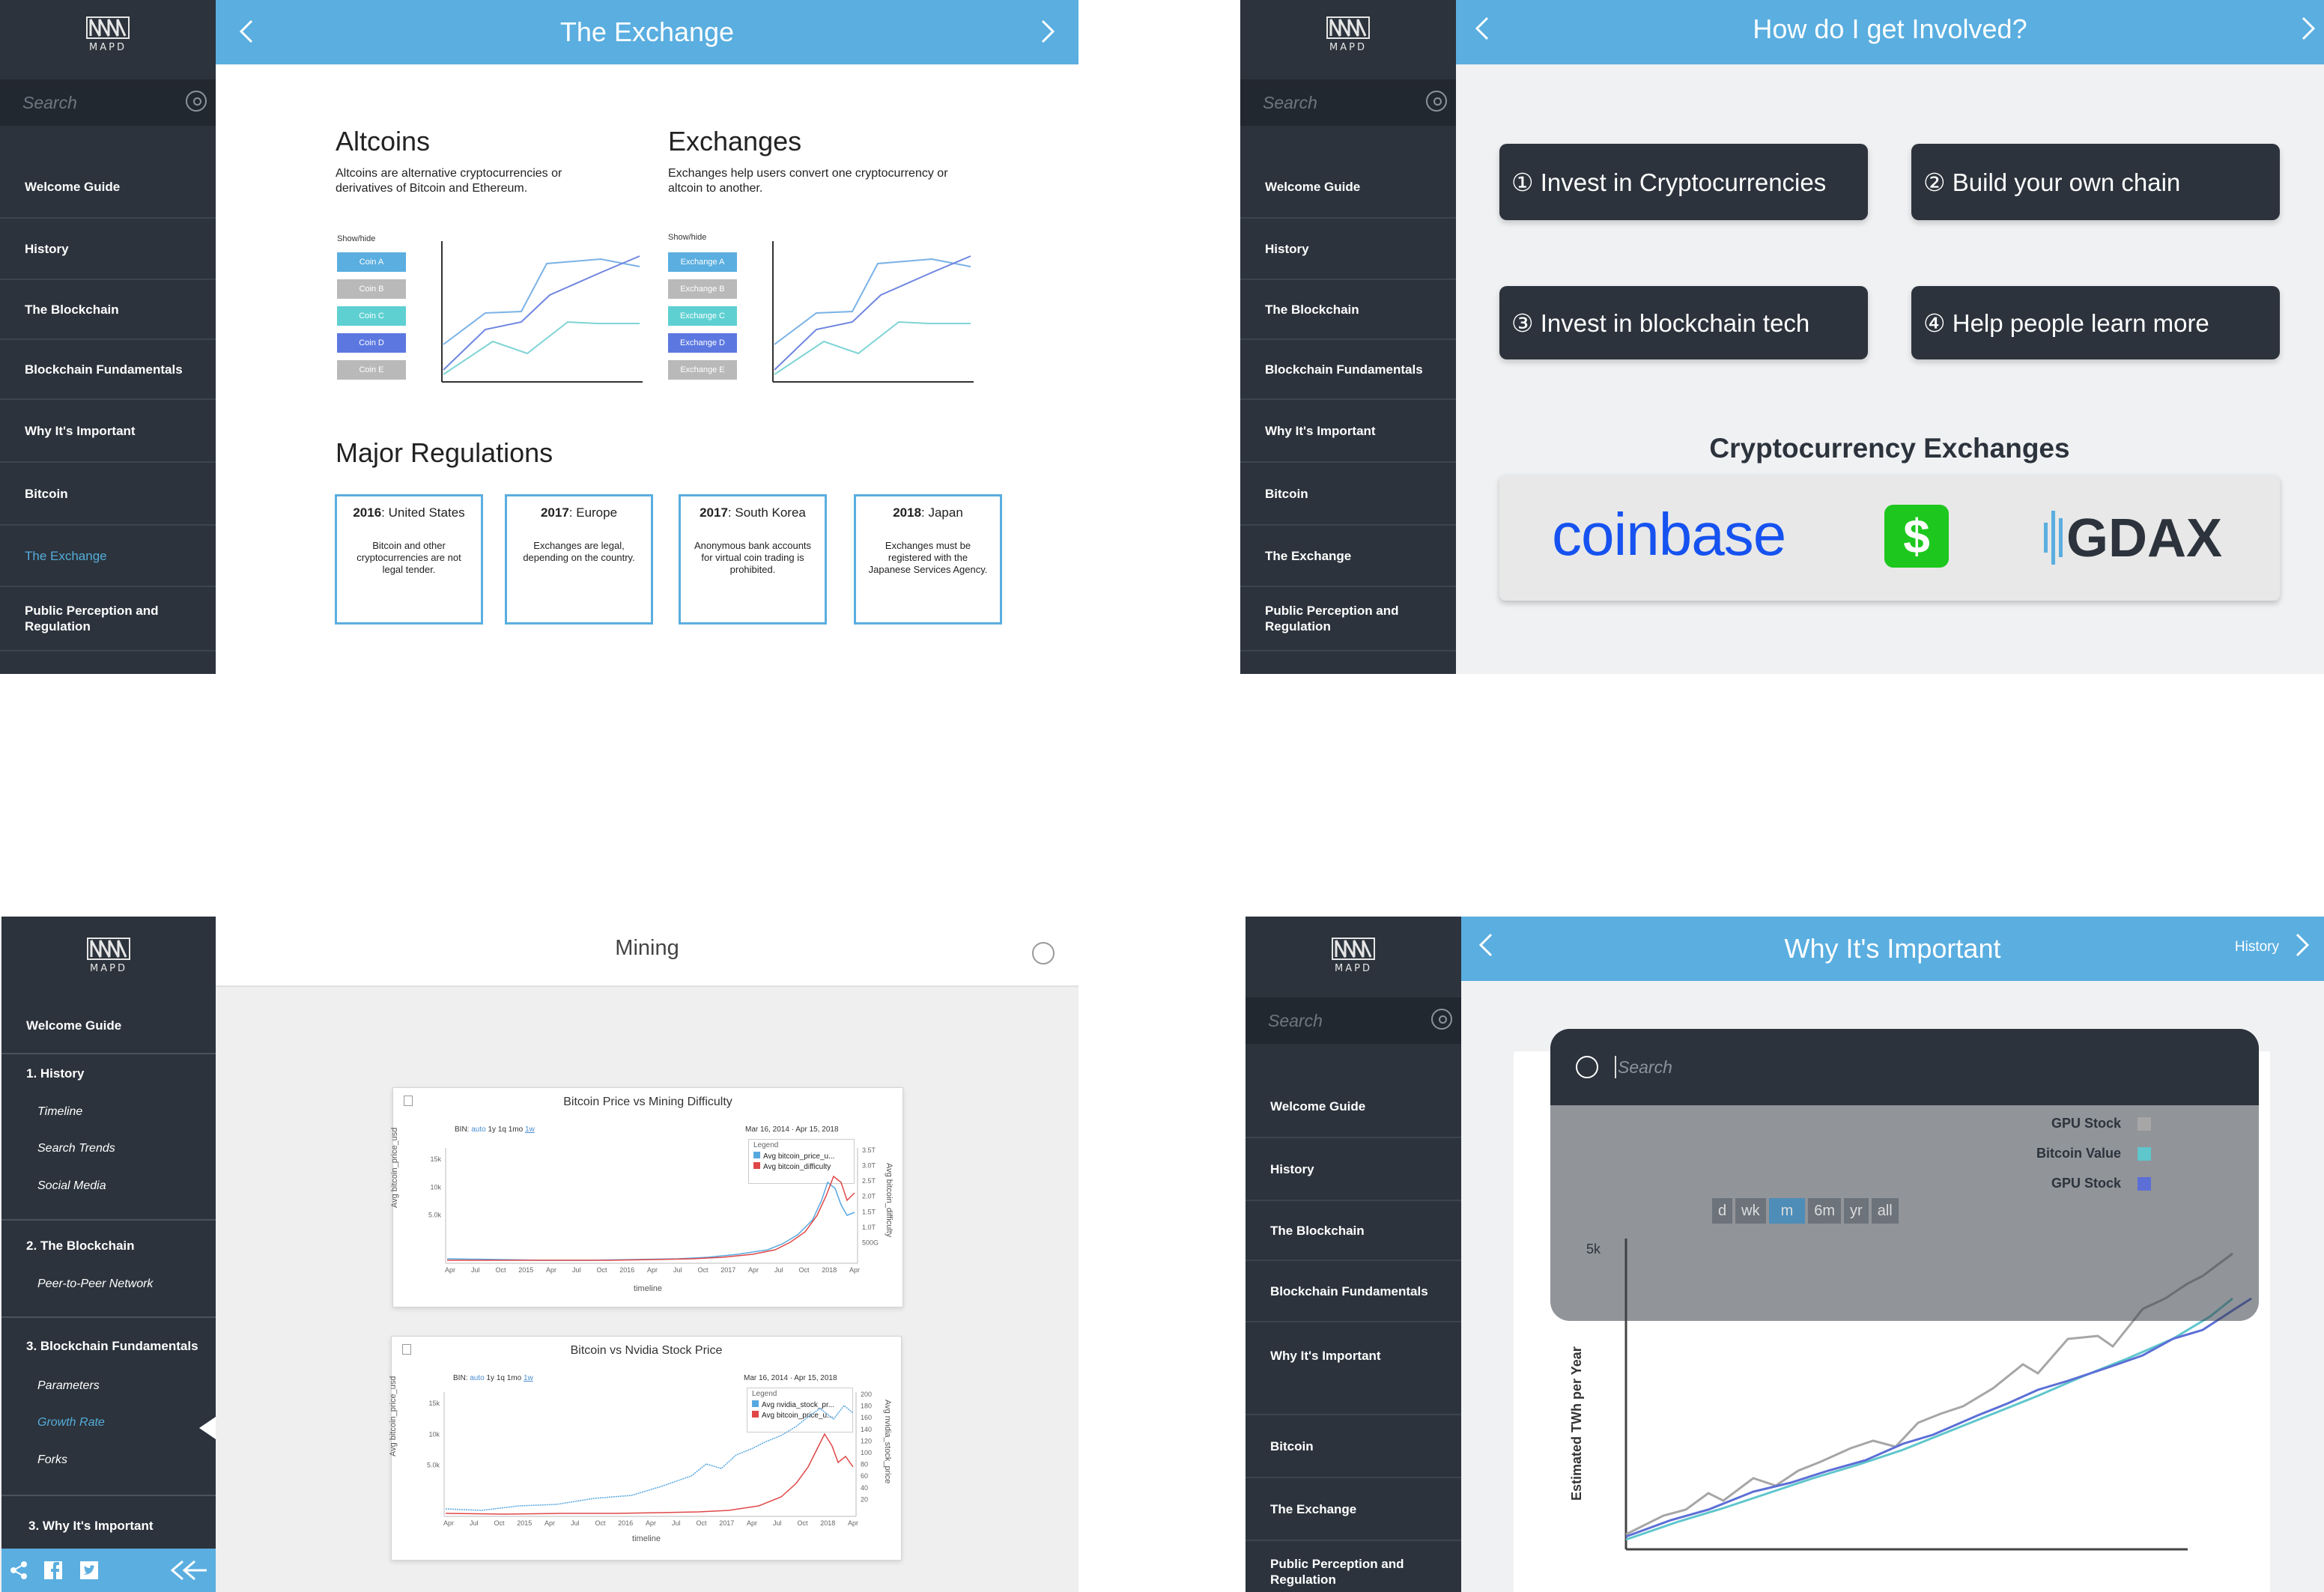 This screenshot has width=2324, height=1592. Describe the element at coordinates (95, 1284) in the screenshot. I see `sidebar-subitem-peer-to-peer: Peer-to-Peer Network` at that location.